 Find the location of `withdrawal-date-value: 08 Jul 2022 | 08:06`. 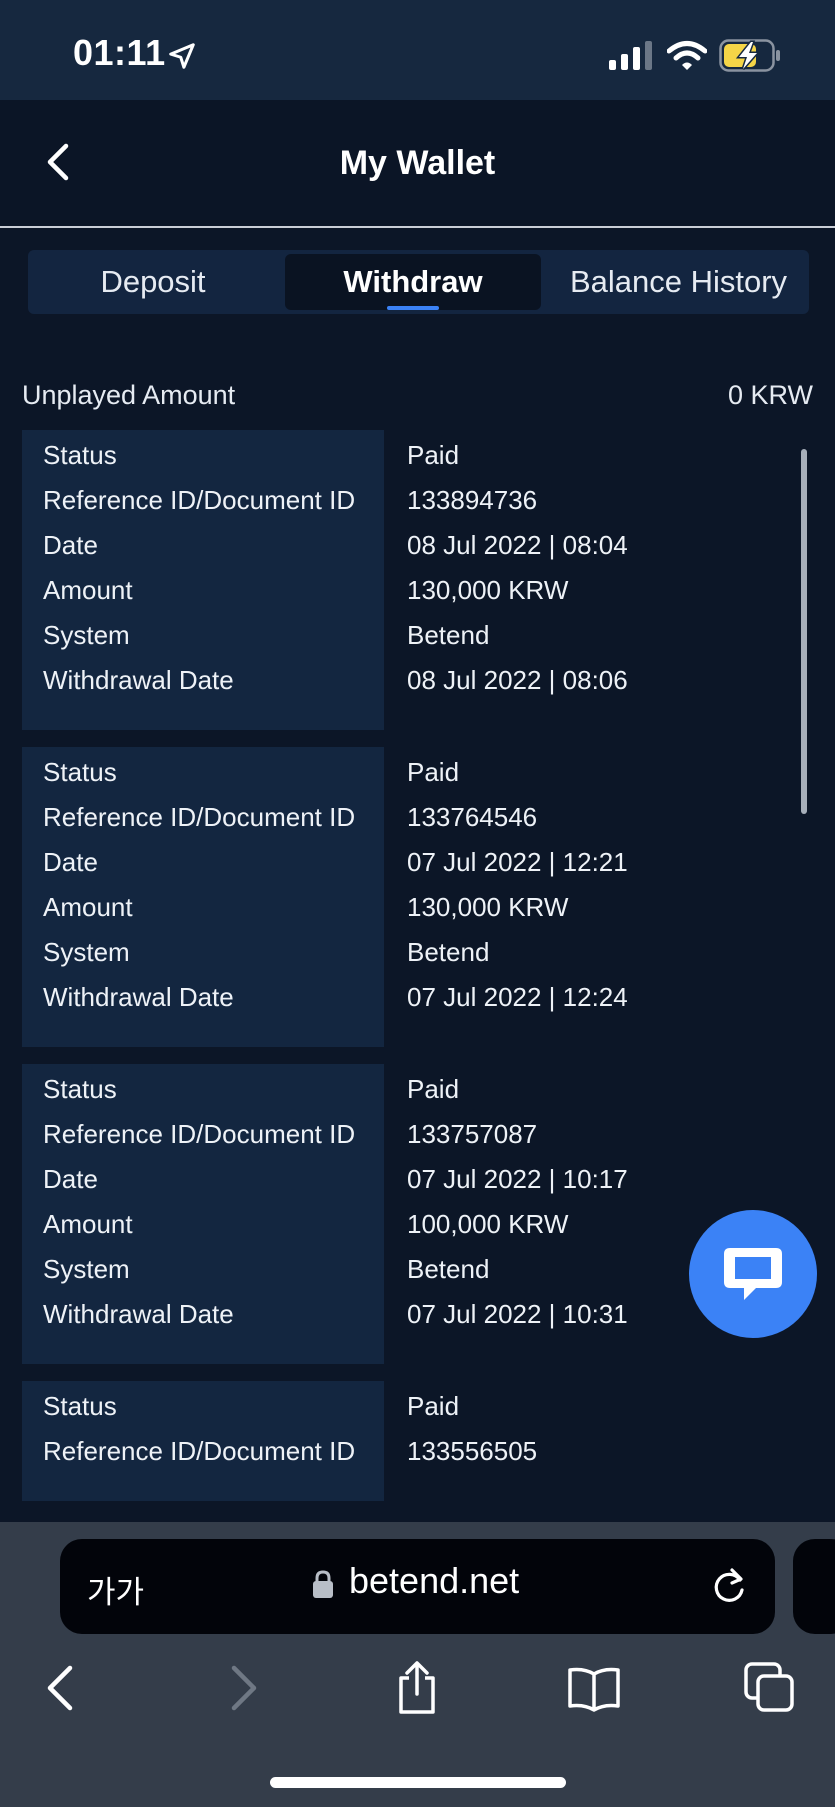

withdrawal-date-value: 08 Jul 2022 | 08:06 is located at coordinates (517, 680).